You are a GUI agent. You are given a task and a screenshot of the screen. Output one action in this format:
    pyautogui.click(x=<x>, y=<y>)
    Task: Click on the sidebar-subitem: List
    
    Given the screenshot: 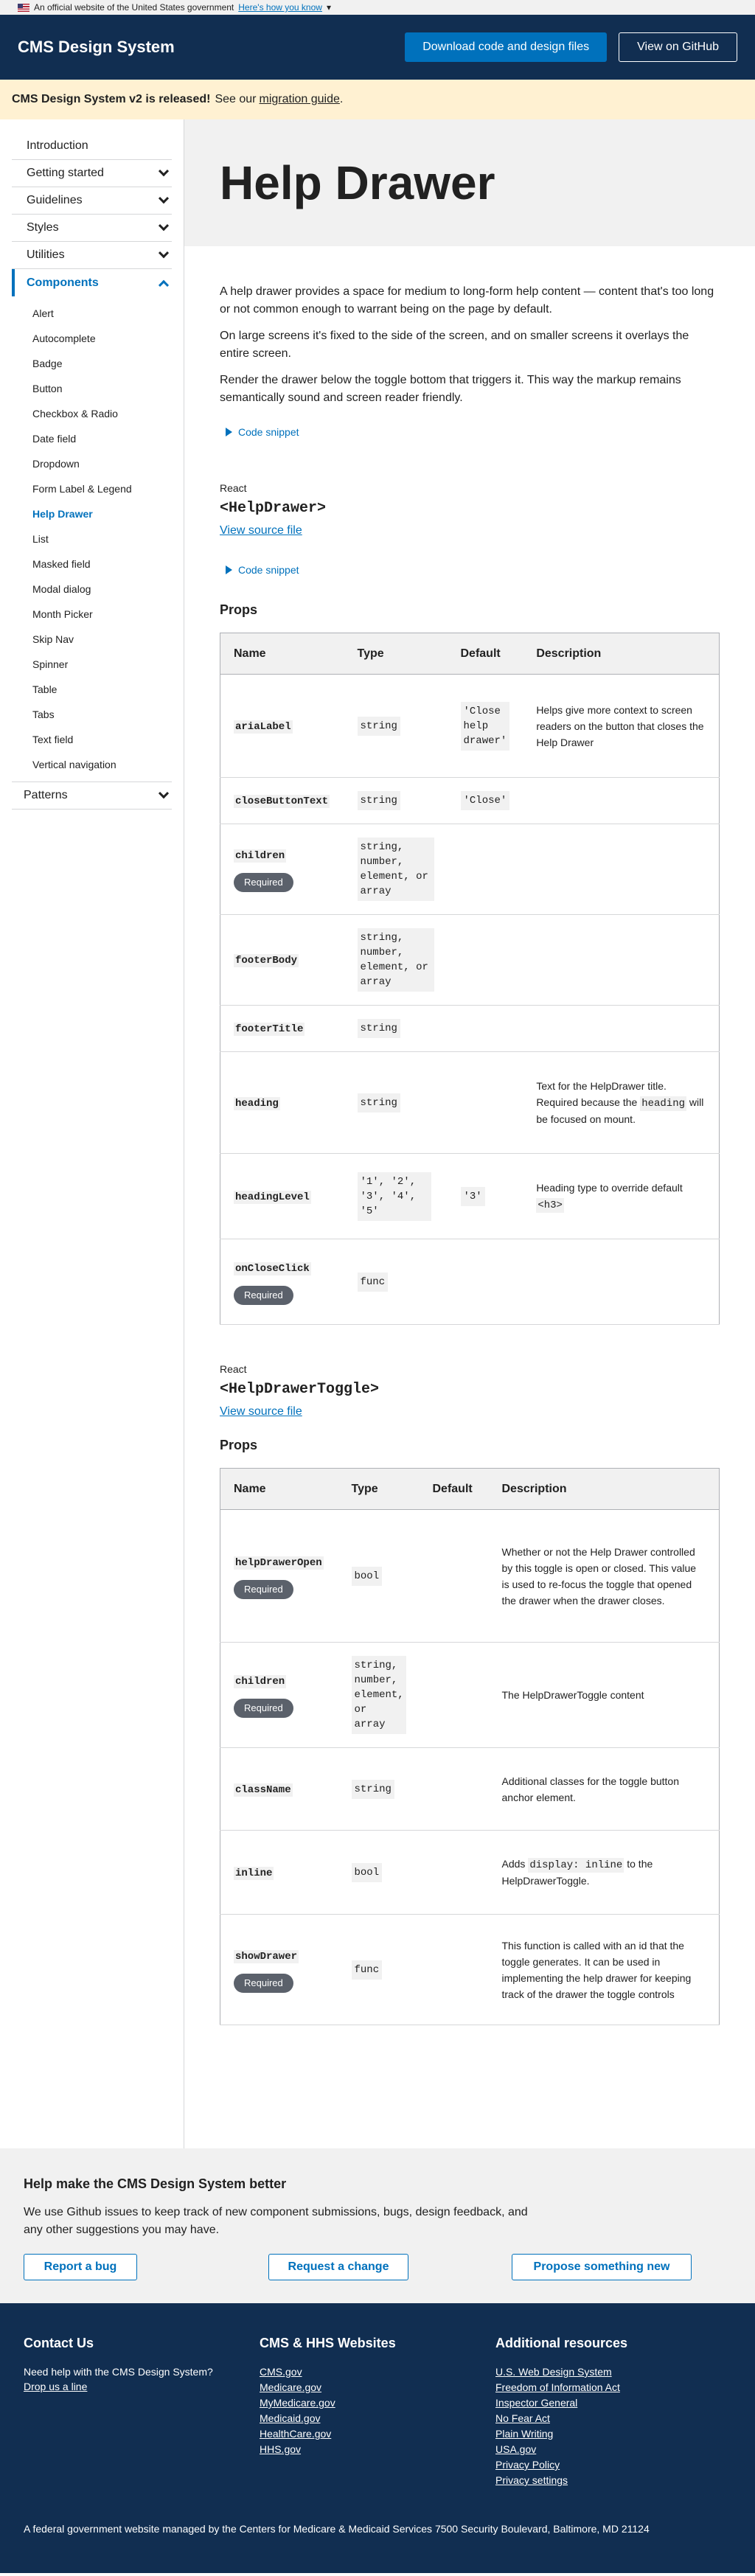 What is the action you would take?
    pyautogui.click(x=92, y=538)
    